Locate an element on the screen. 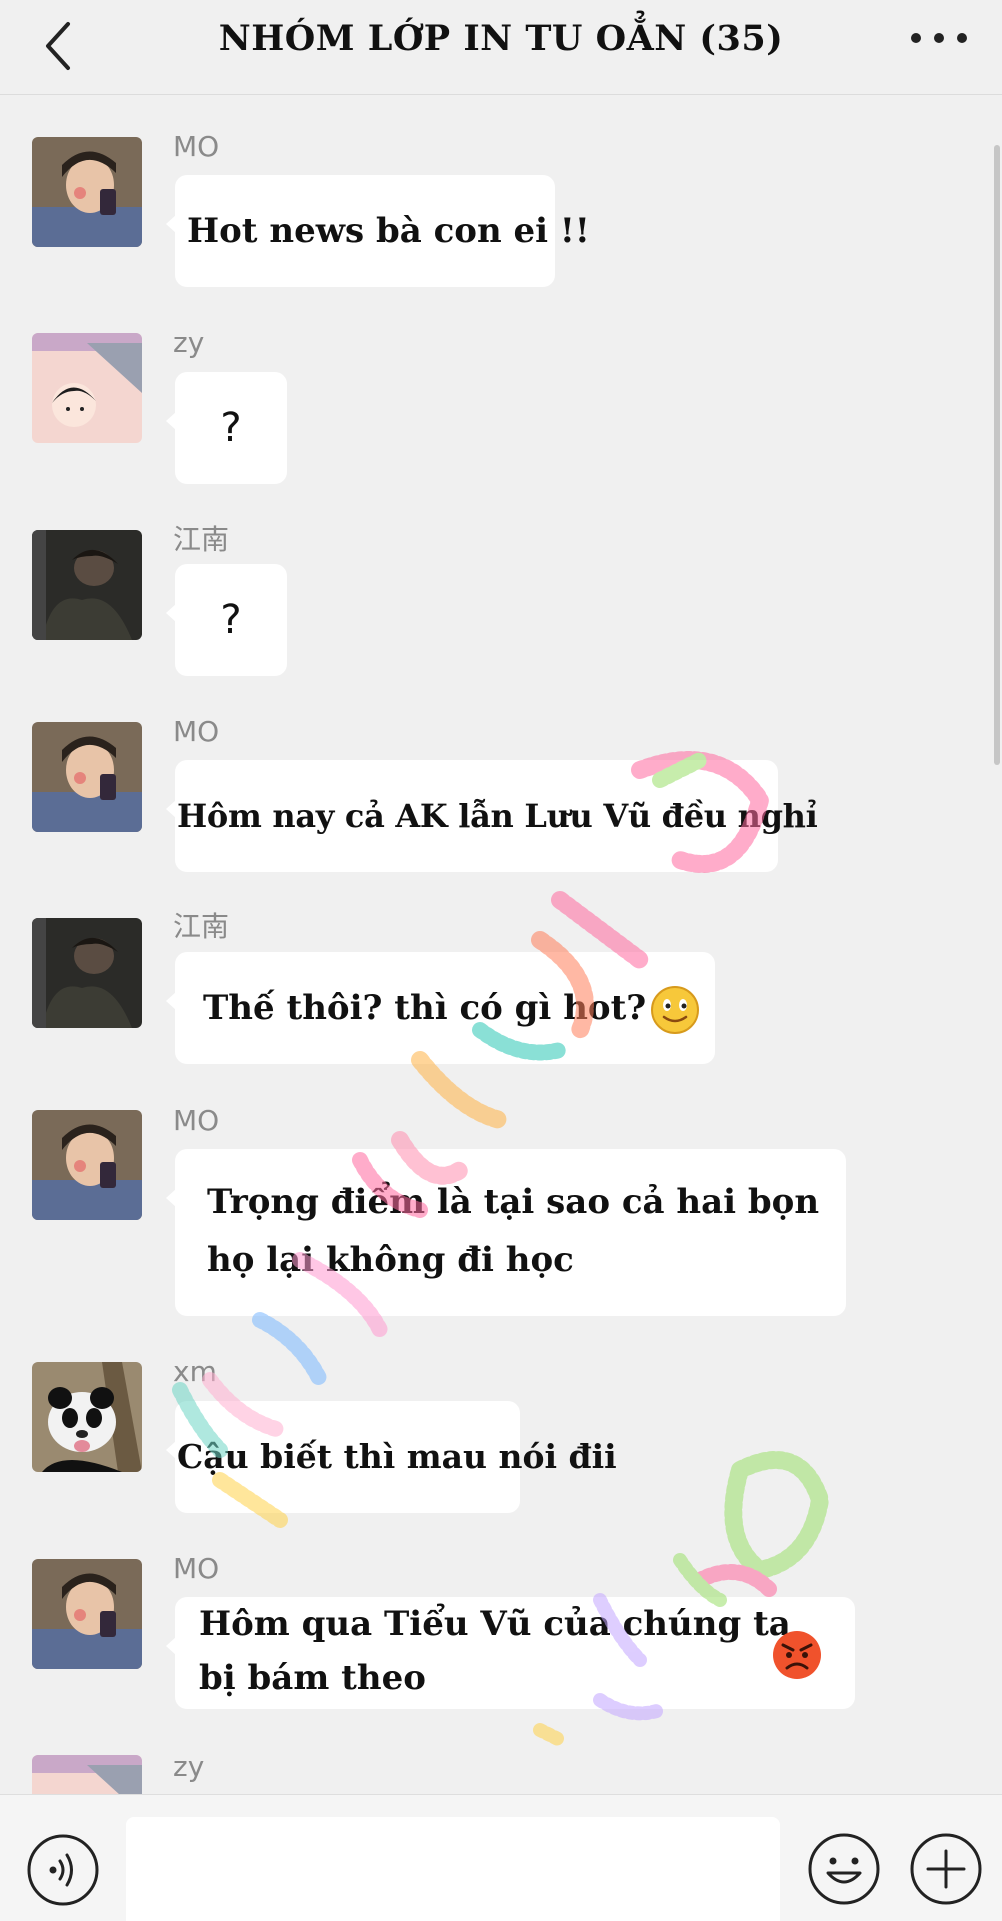  plus-circle-icon is located at coordinates (946, 1869).